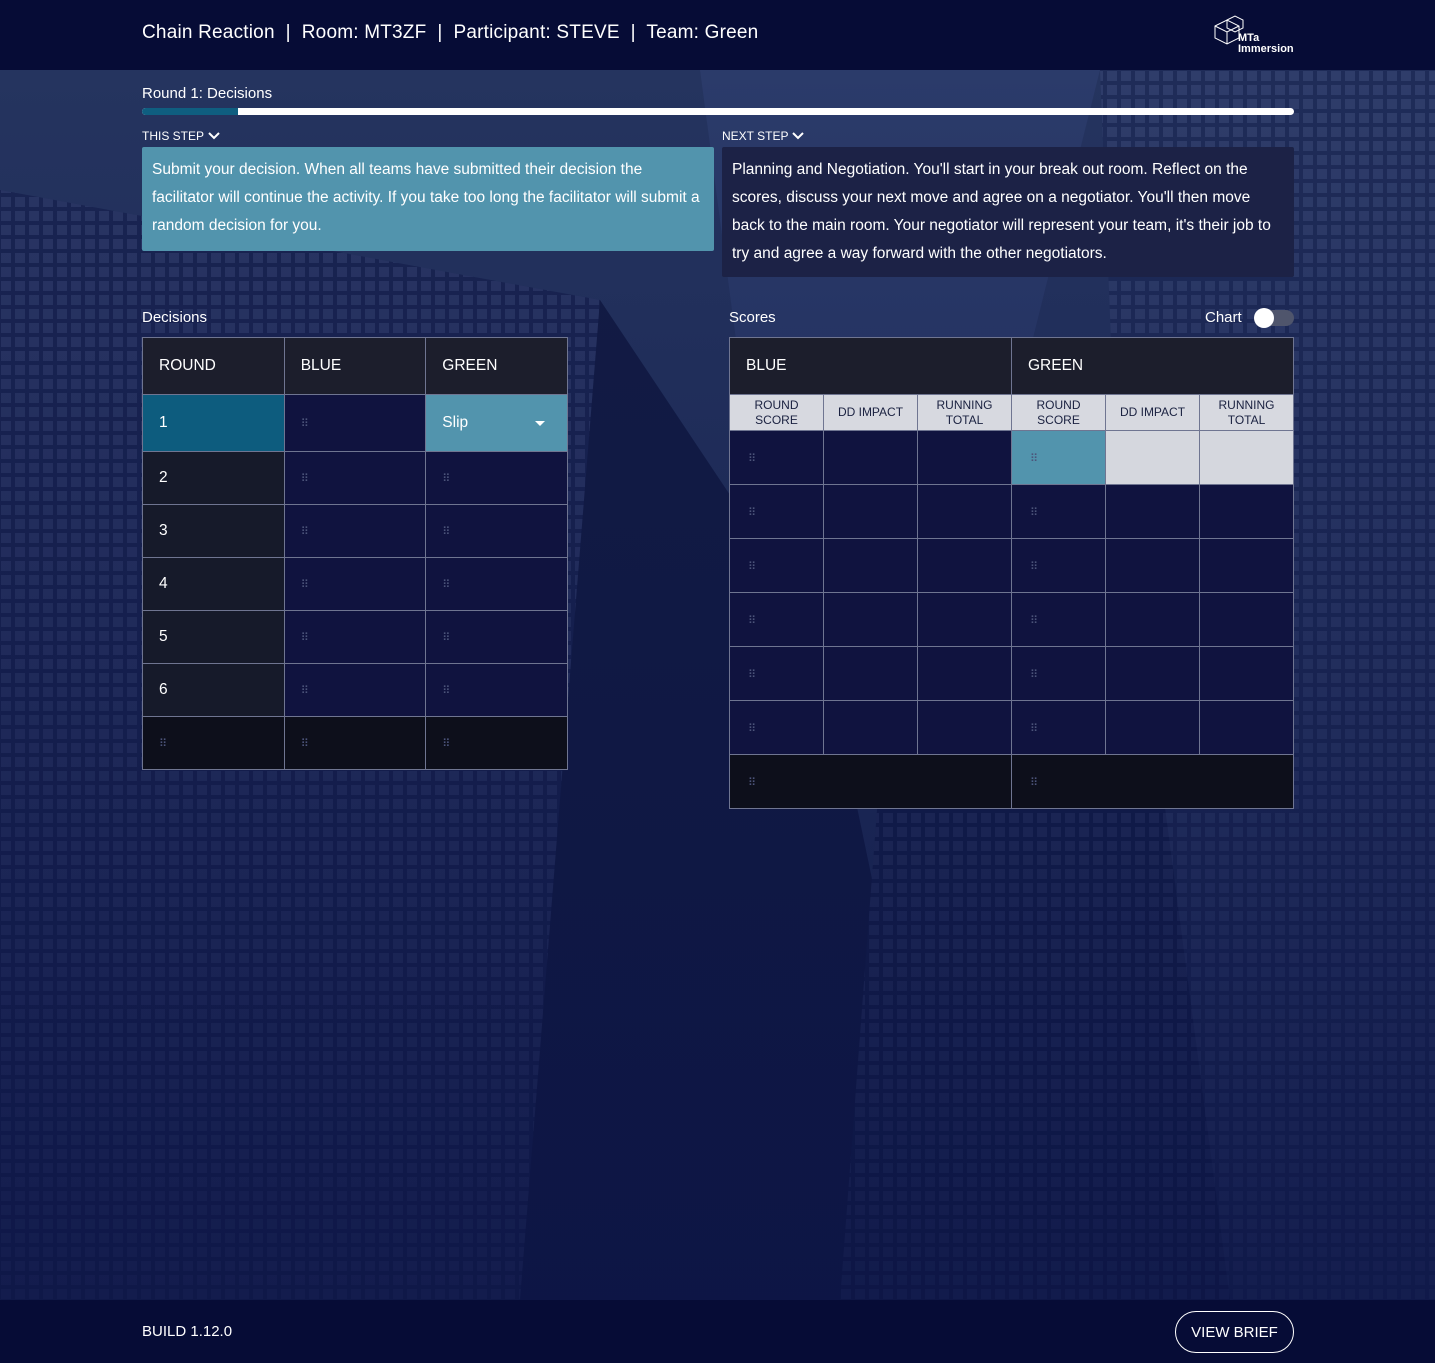 Image resolution: width=1435 pixels, height=1363 pixels. What do you see at coordinates (1264, 318) in the screenshot?
I see `chart-toggle-knob` at bounding box center [1264, 318].